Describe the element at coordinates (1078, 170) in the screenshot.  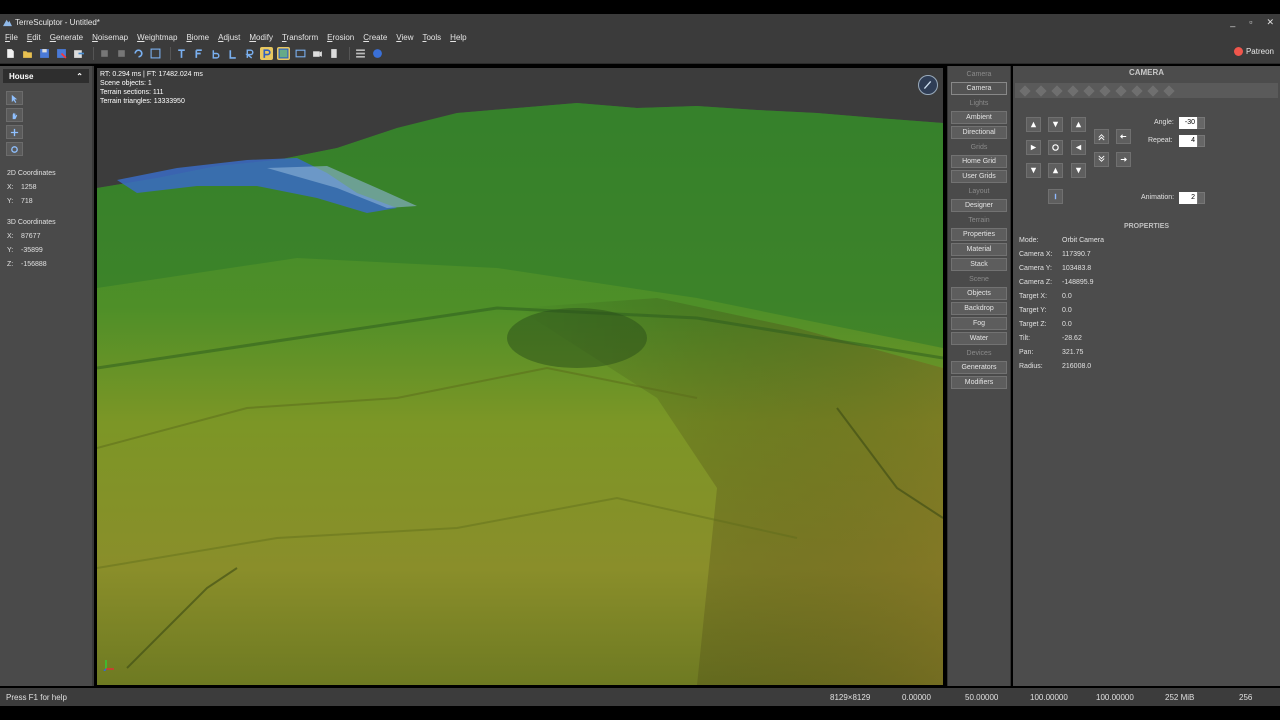
I see `orbit-down-right-icon` at that location.